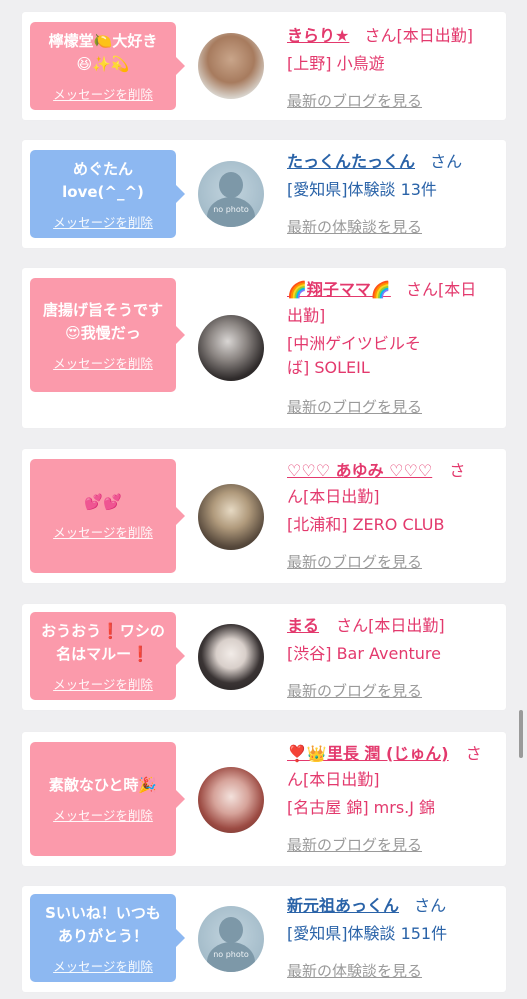 The image size is (527, 999). Describe the element at coordinates (107, 799) in the screenshot. I see `message-bubble: 素敵なひと時🎉 メッセージを削除` at that location.